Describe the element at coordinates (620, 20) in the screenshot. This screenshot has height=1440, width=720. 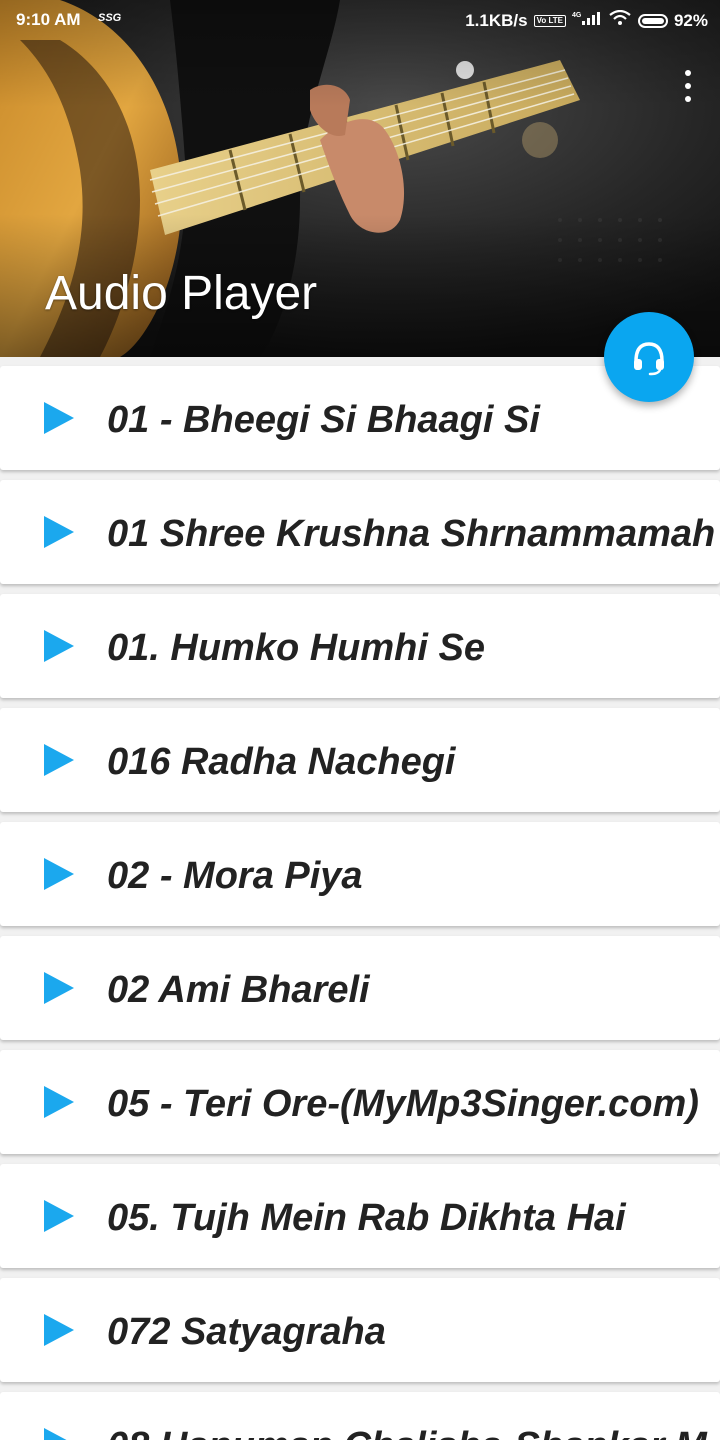
I see `wifi-icon` at that location.